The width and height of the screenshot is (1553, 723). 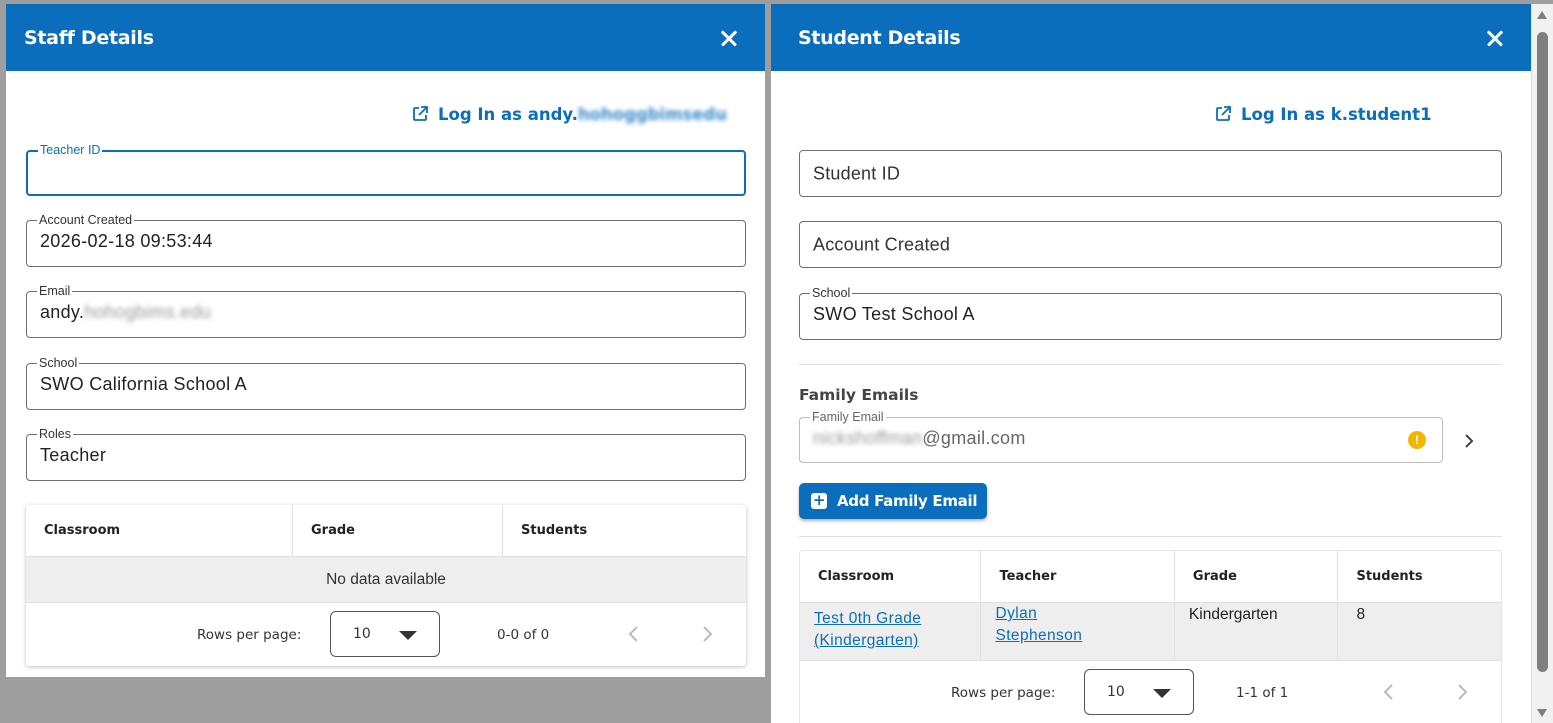 What do you see at coordinates (1150, 173) in the screenshot?
I see `student-id-field: Student ID` at bounding box center [1150, 173].